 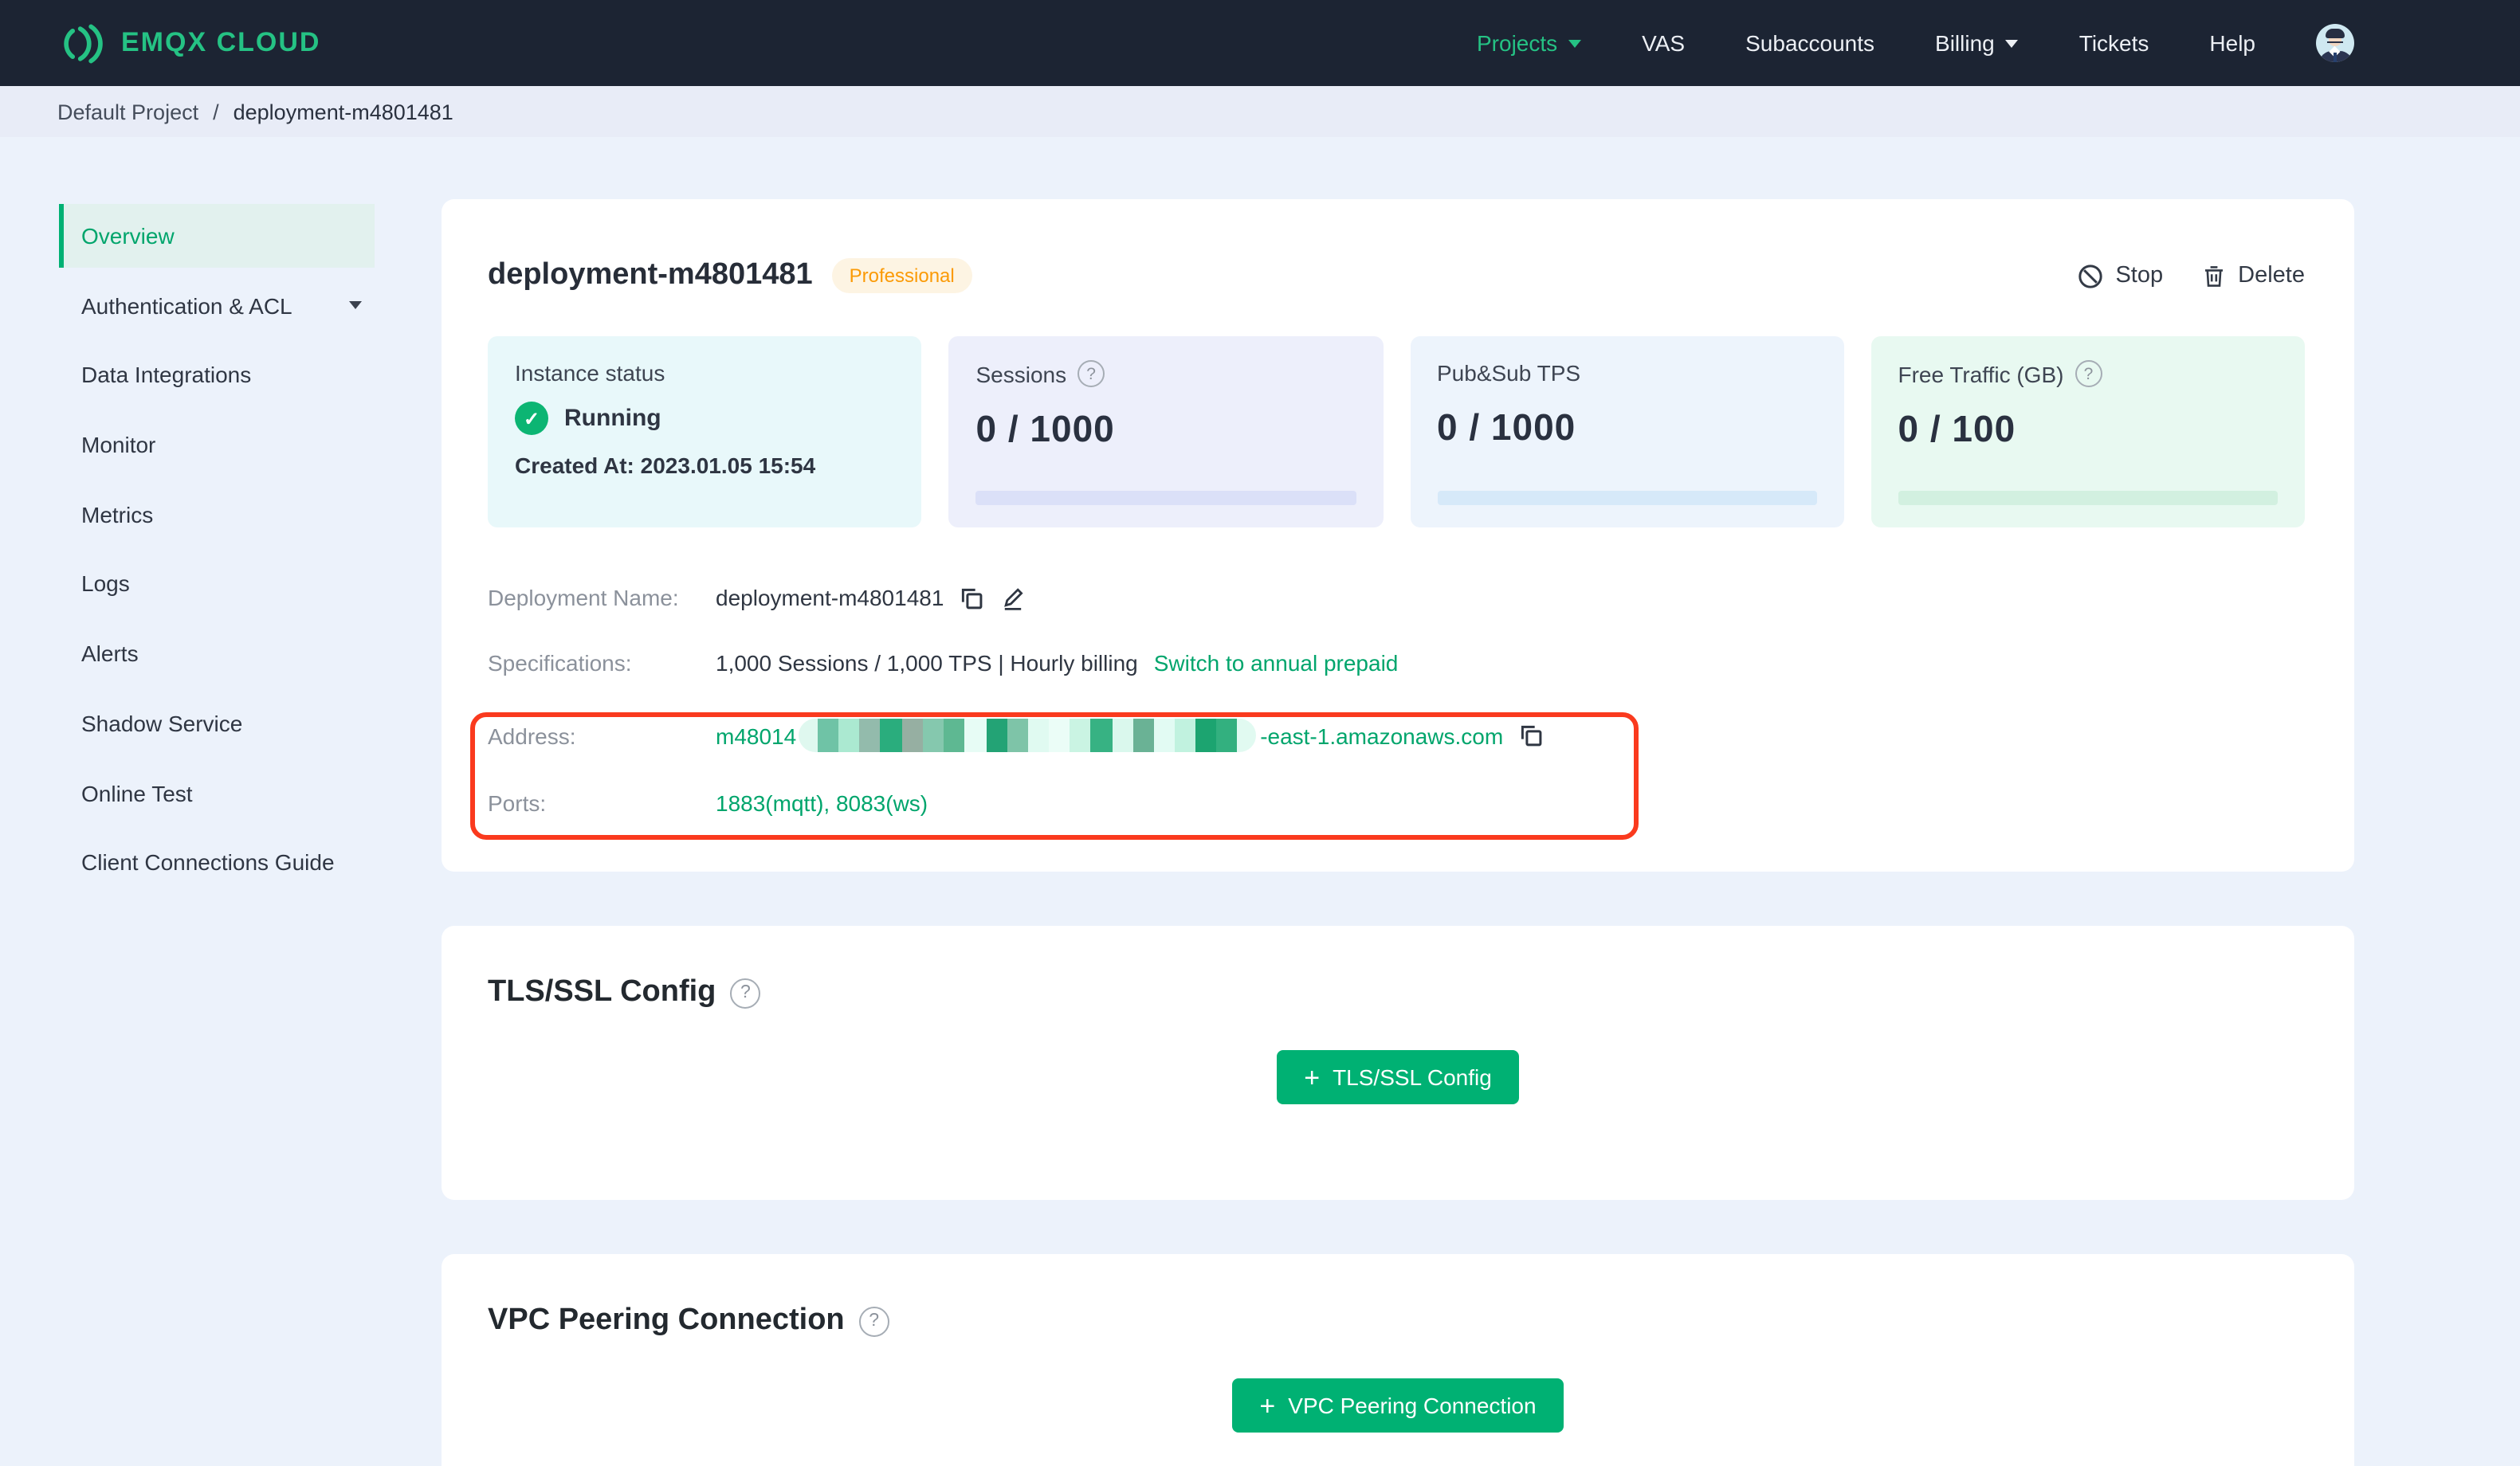 I want to click on sidebar-item-shadow-service: Shadow Service, so click(x=217, y=723).